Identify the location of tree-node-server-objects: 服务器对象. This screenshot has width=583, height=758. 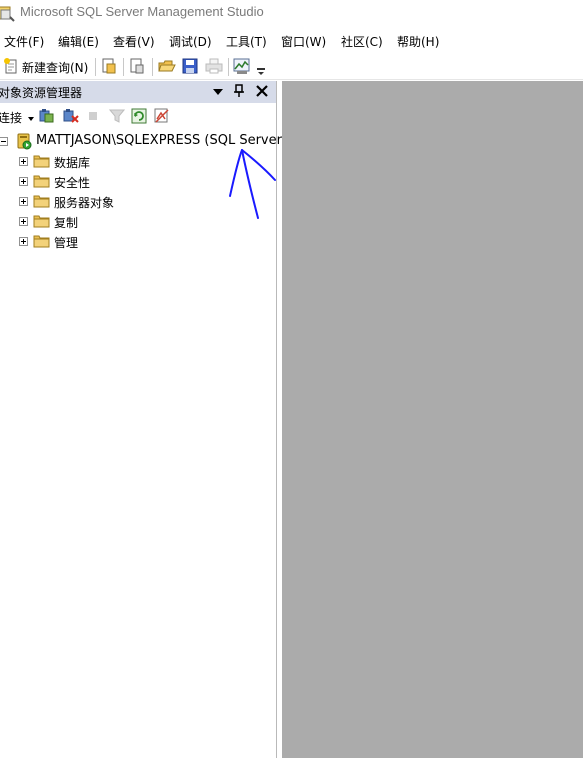
(138, 201).